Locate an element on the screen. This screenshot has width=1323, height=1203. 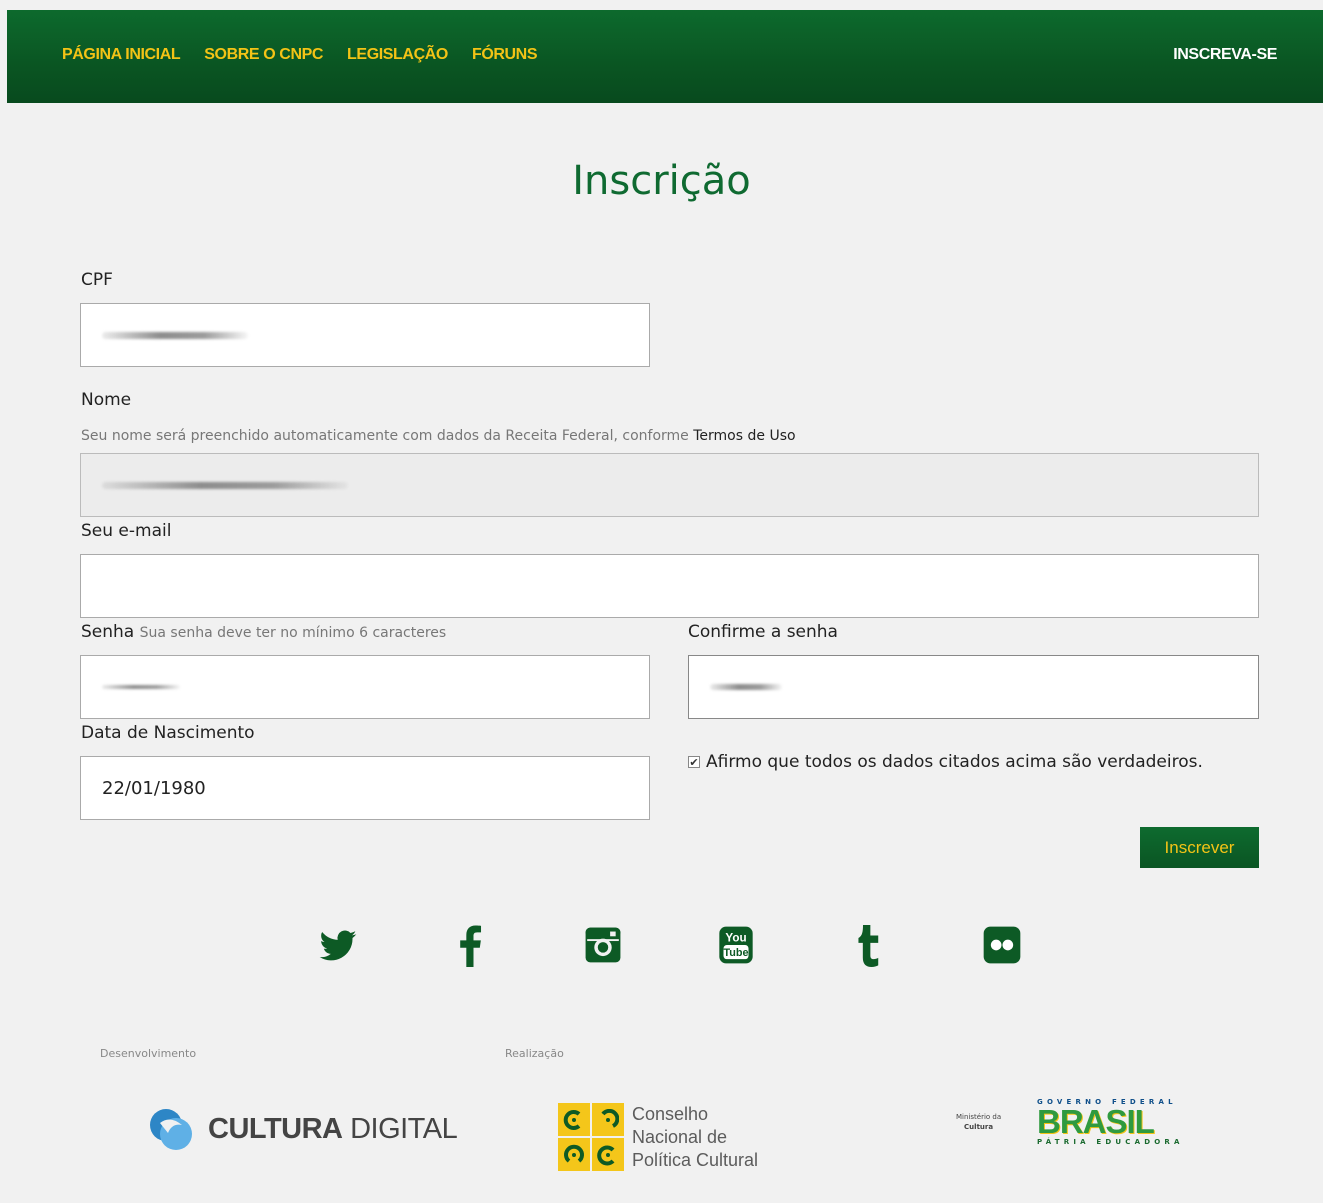
cultura-digital-logo: CULTURA DIGITAL is located at coordinates (302, 1129).